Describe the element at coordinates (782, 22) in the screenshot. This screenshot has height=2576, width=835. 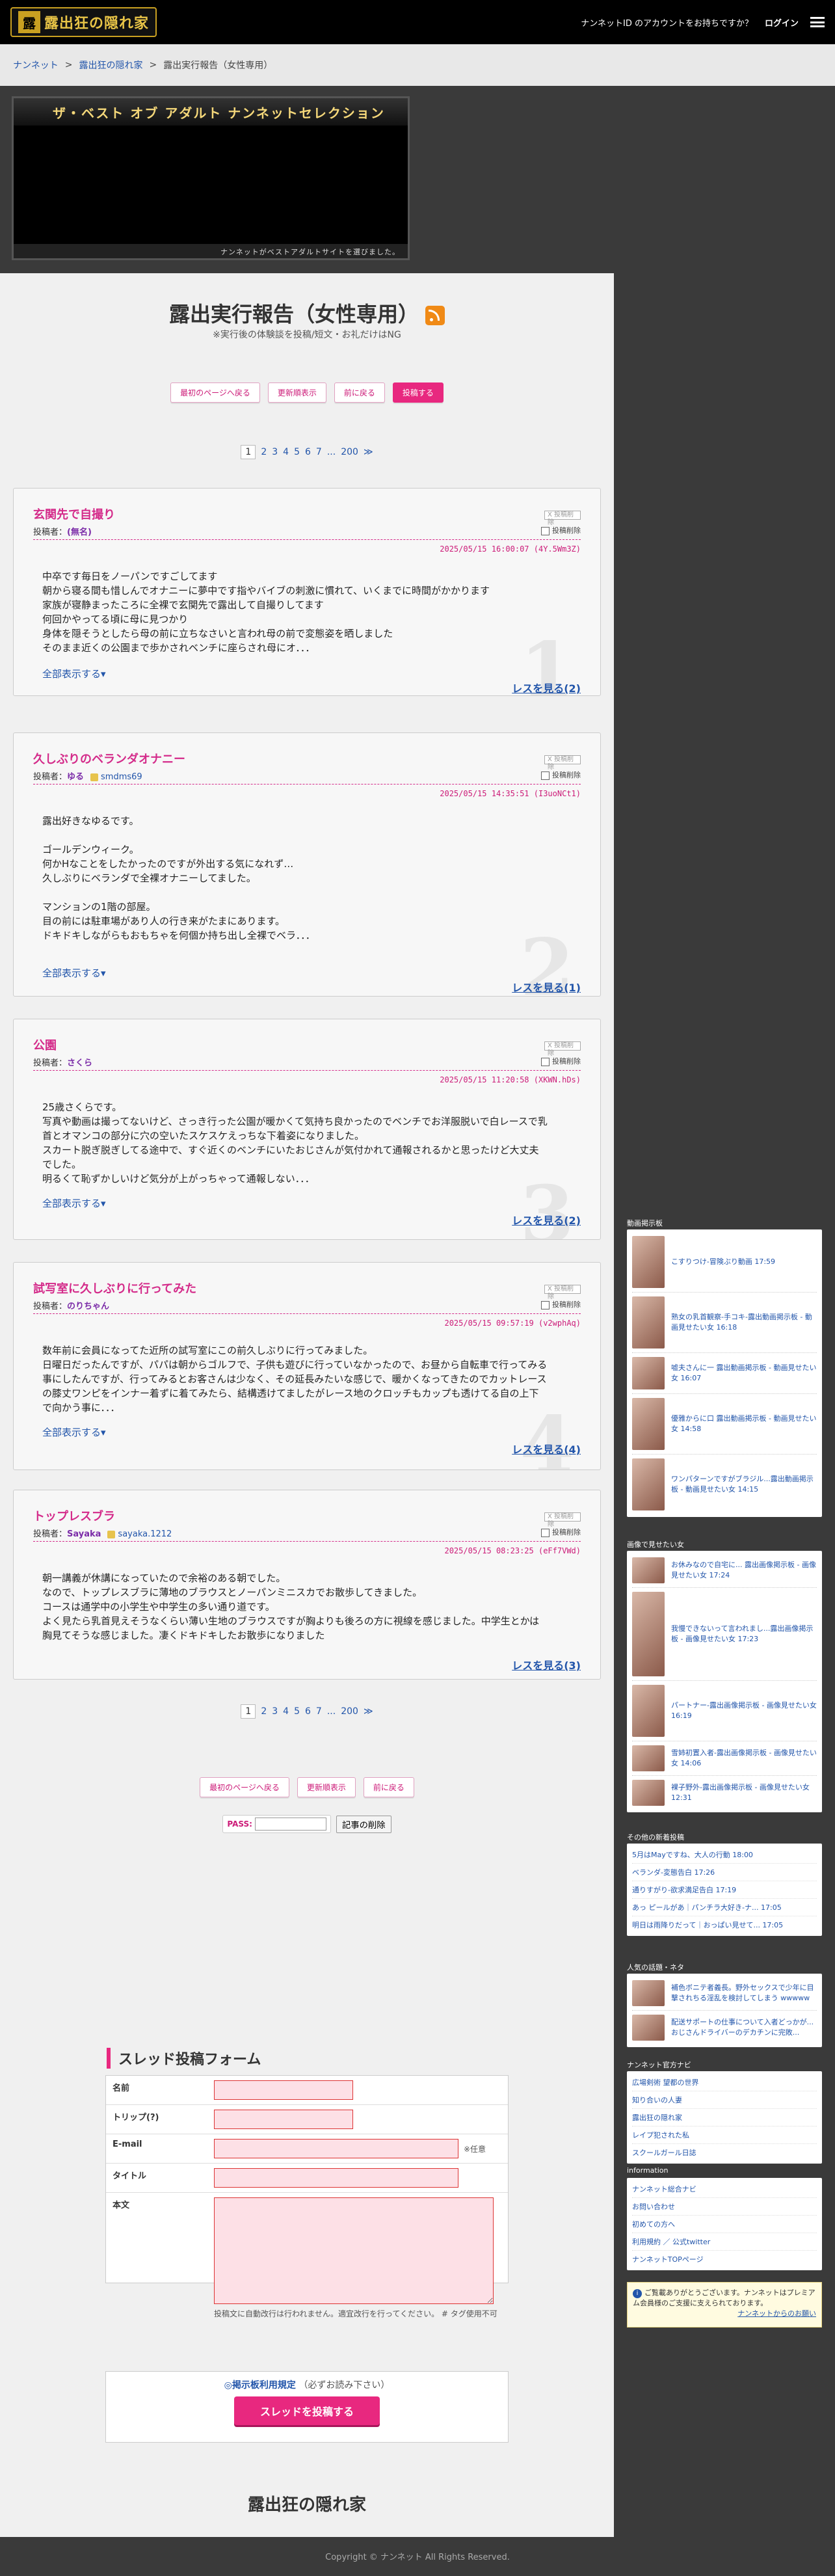
I see `login-link: ログイン` at that location.